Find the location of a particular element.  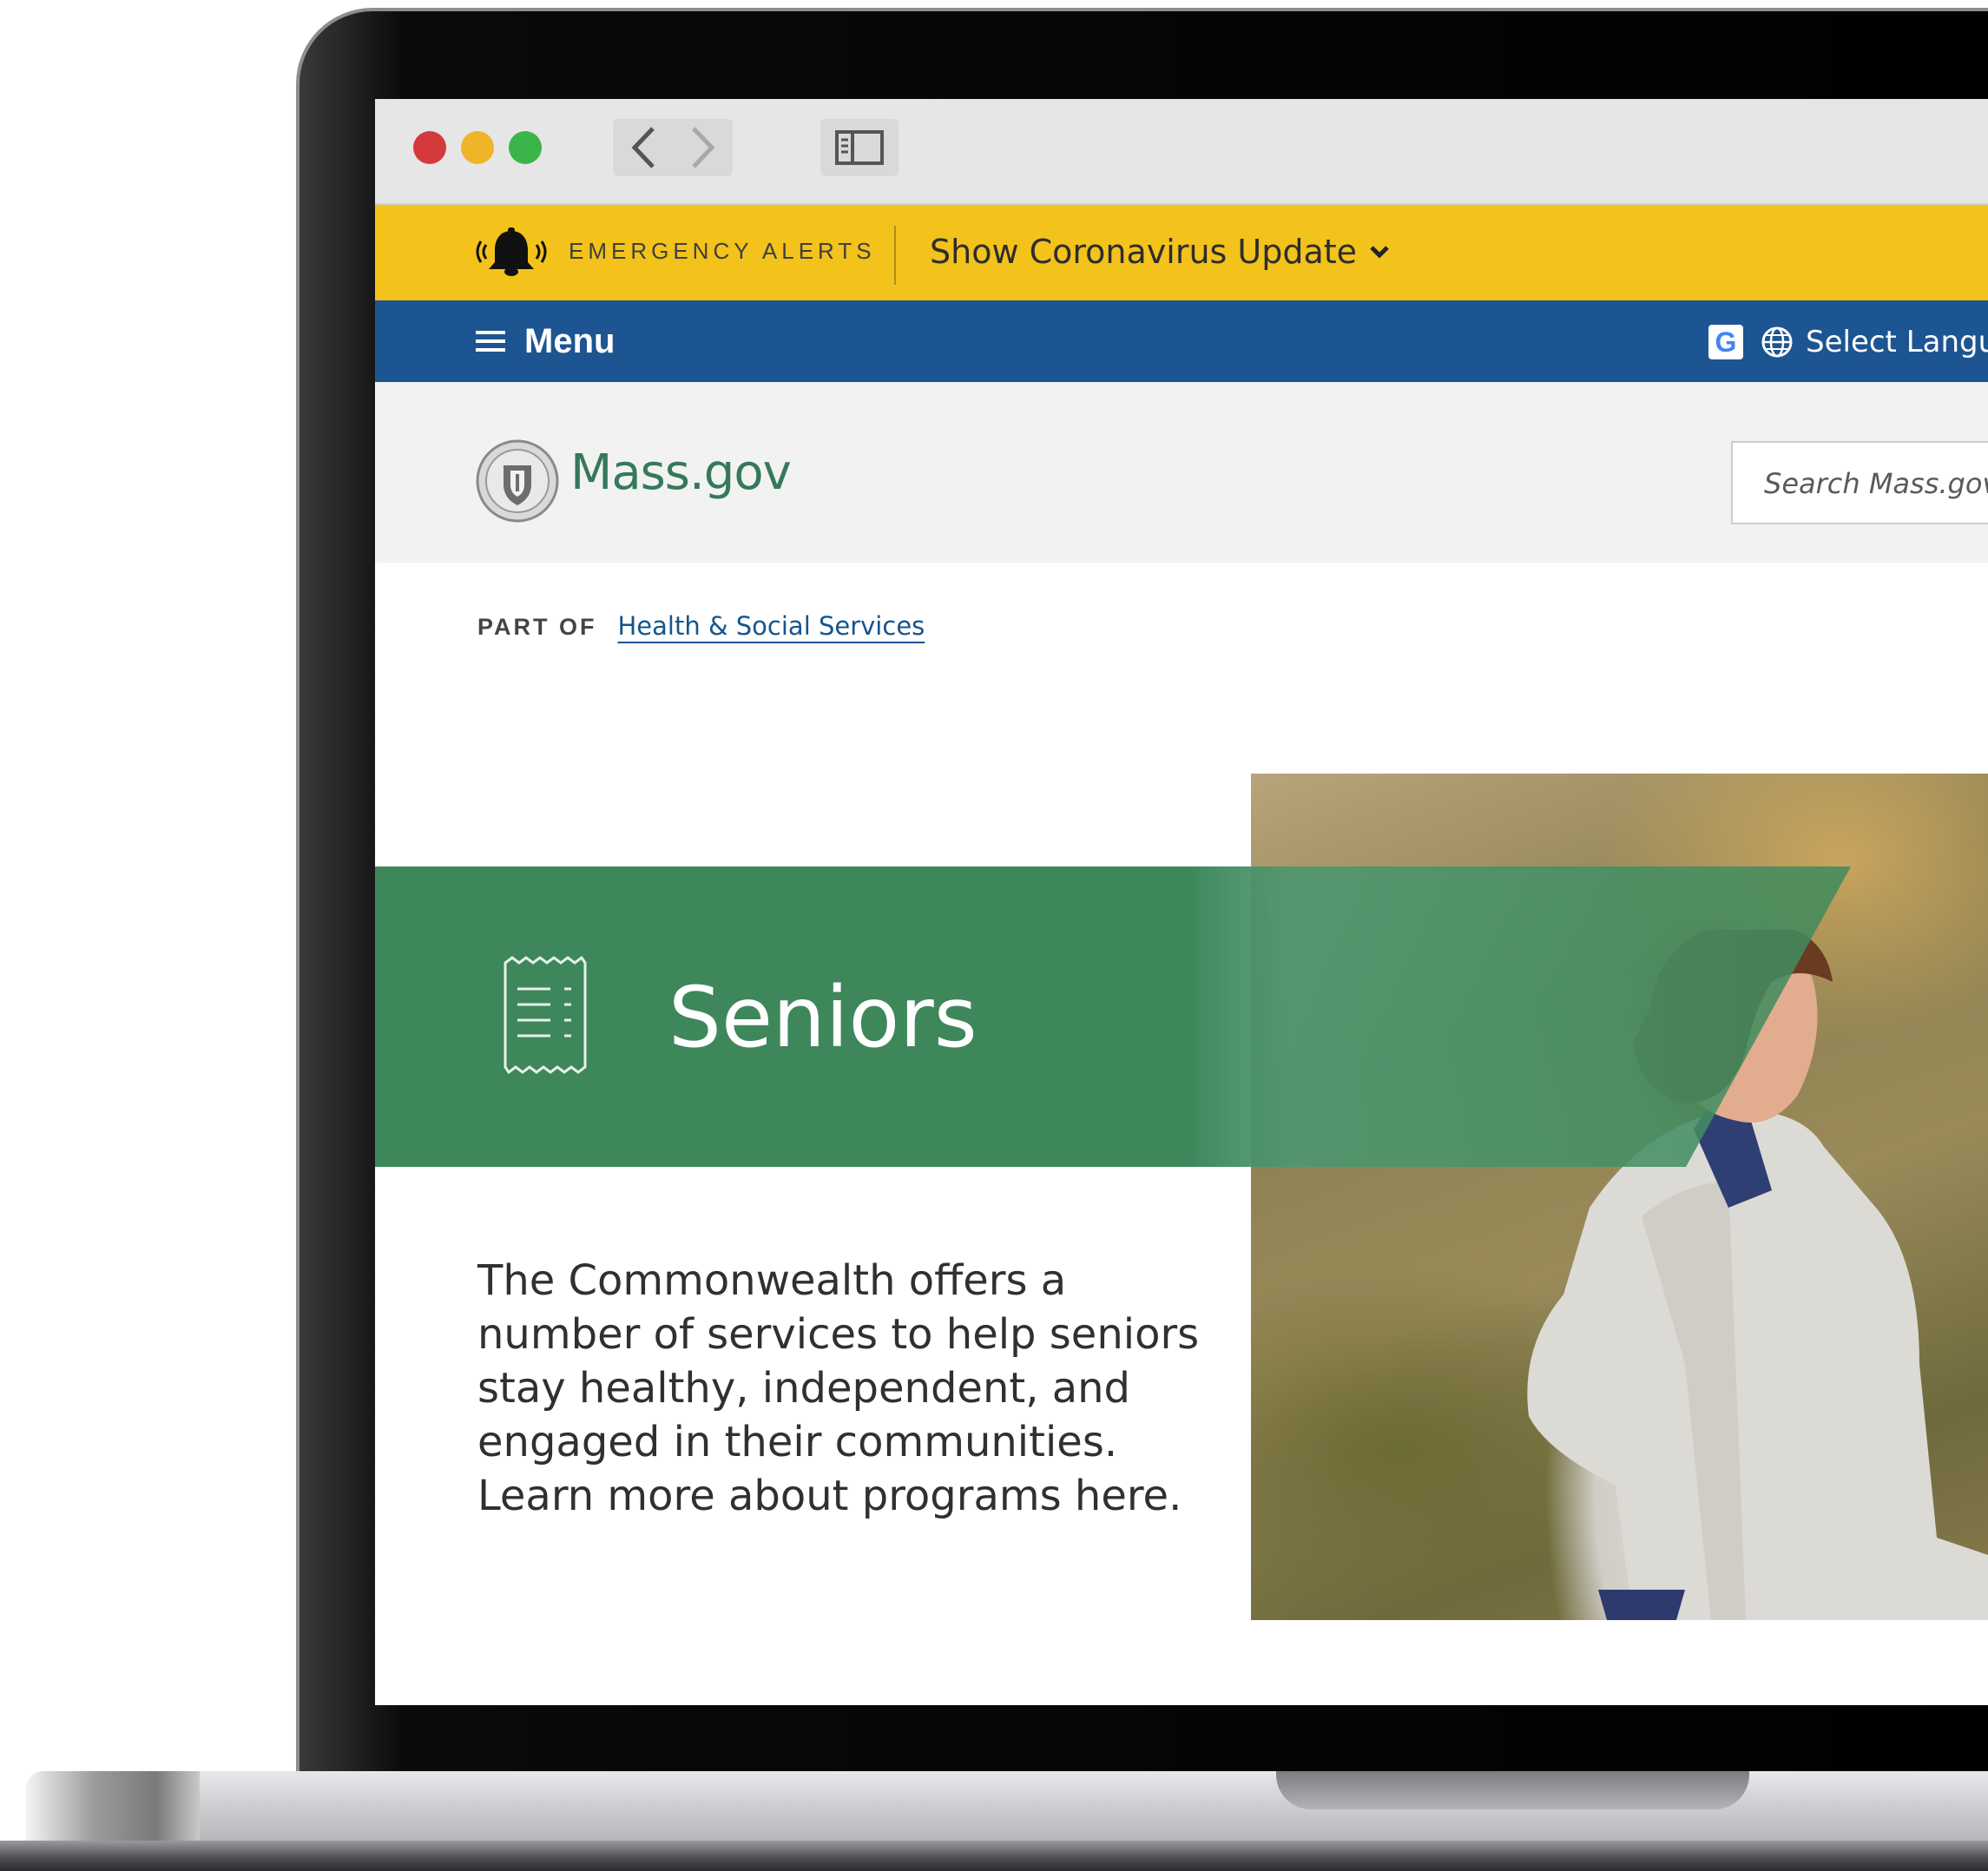

menu-label: Menu is located at coordinates (569, 341).